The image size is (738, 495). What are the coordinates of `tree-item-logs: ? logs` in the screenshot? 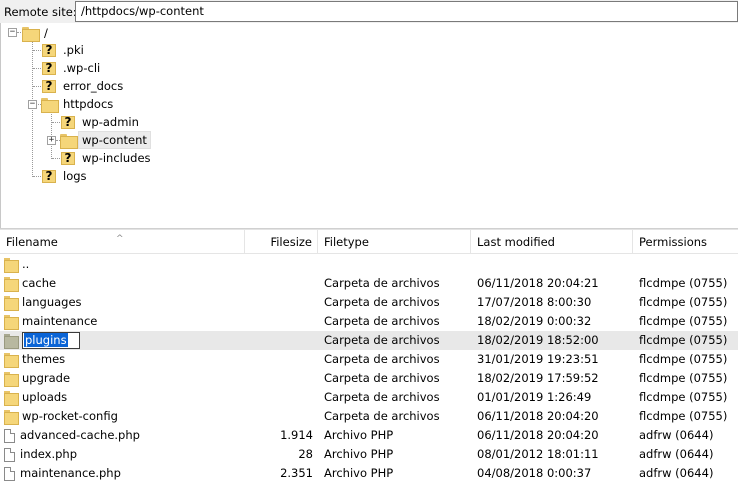 It's located at (65, 176).